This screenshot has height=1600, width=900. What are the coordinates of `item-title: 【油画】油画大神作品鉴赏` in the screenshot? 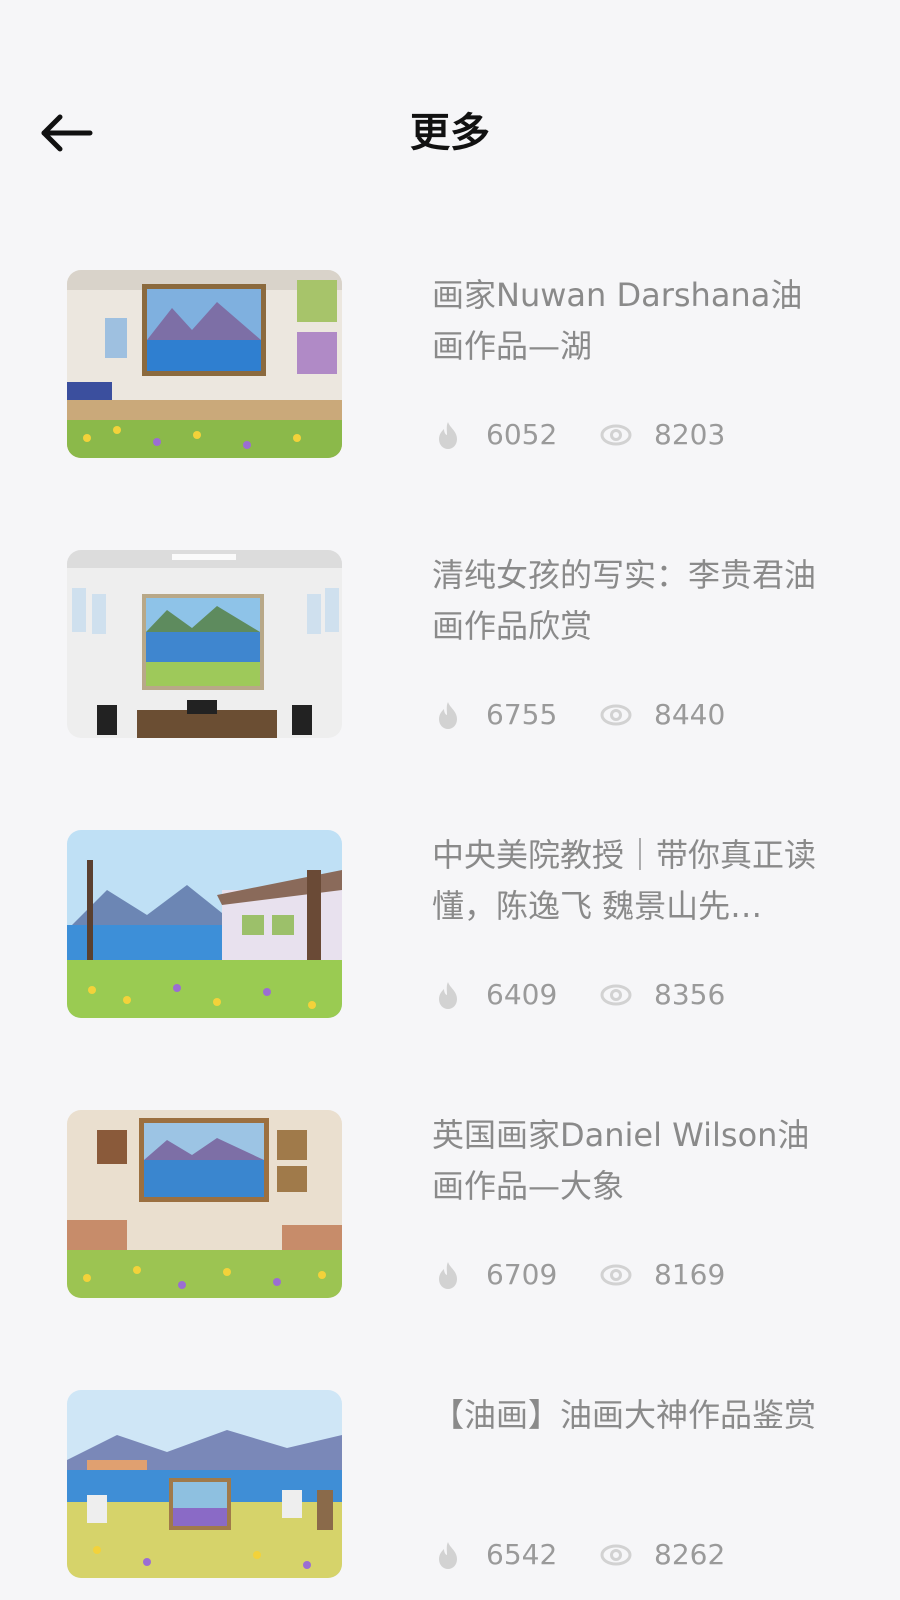 It's located at (624, 1415).